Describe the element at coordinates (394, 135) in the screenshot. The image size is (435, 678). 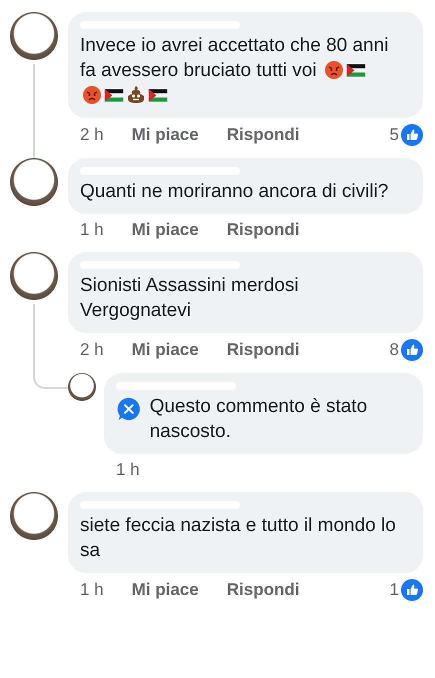
I see `like-count: 5` at that location.